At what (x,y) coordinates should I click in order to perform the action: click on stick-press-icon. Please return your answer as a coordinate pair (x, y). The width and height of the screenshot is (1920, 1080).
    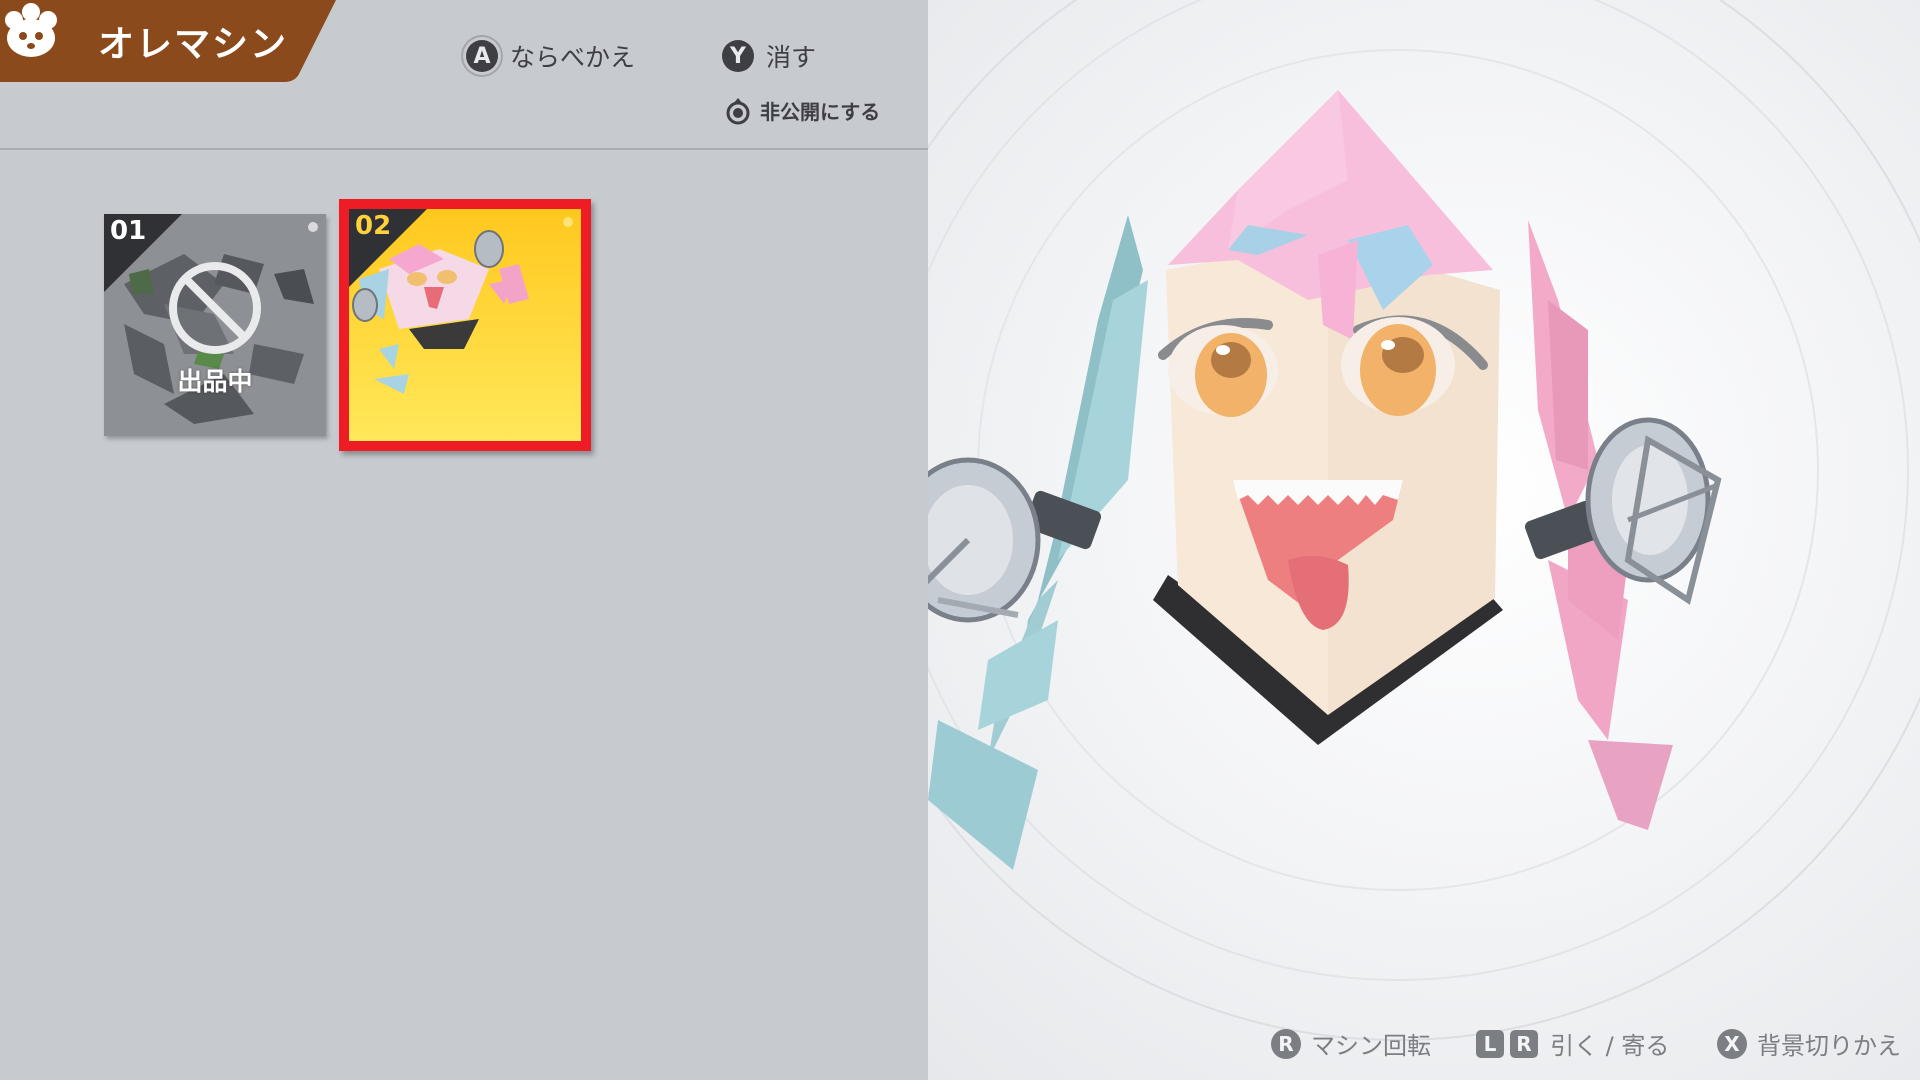
    Looking at the image, I should click on (738, 110).